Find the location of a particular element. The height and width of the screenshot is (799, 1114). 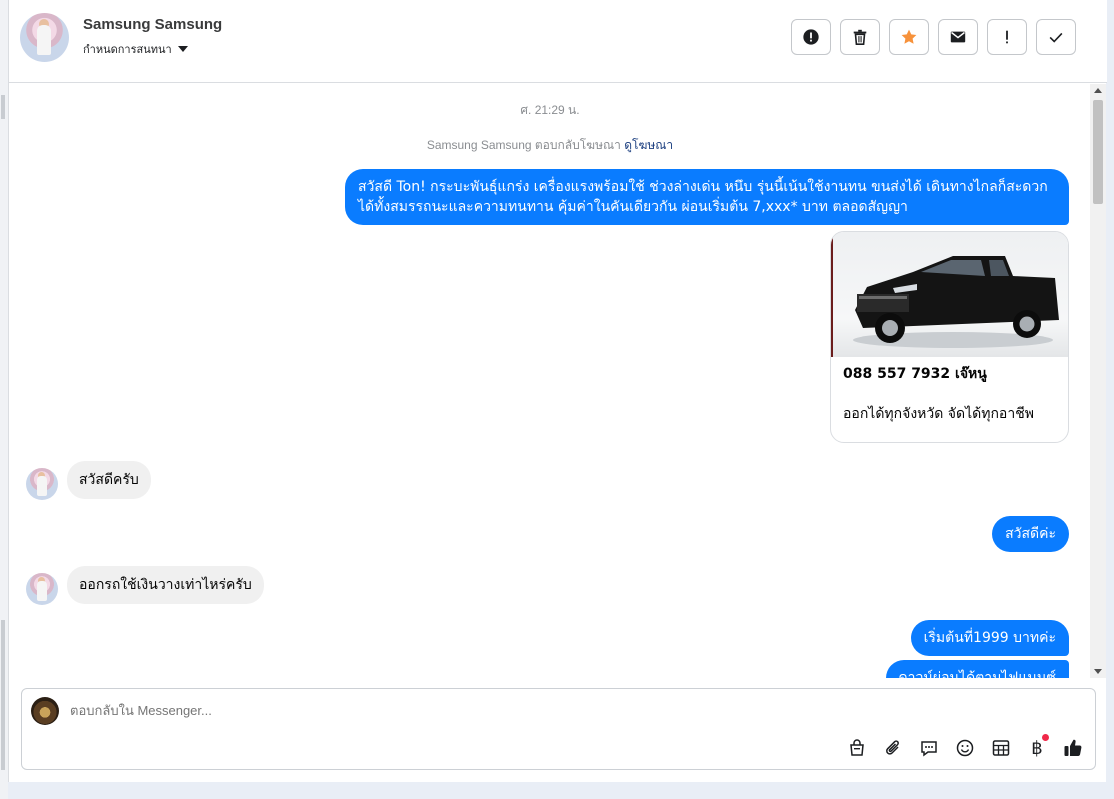

exclamation-icon is located at coordinates (1007, 37).